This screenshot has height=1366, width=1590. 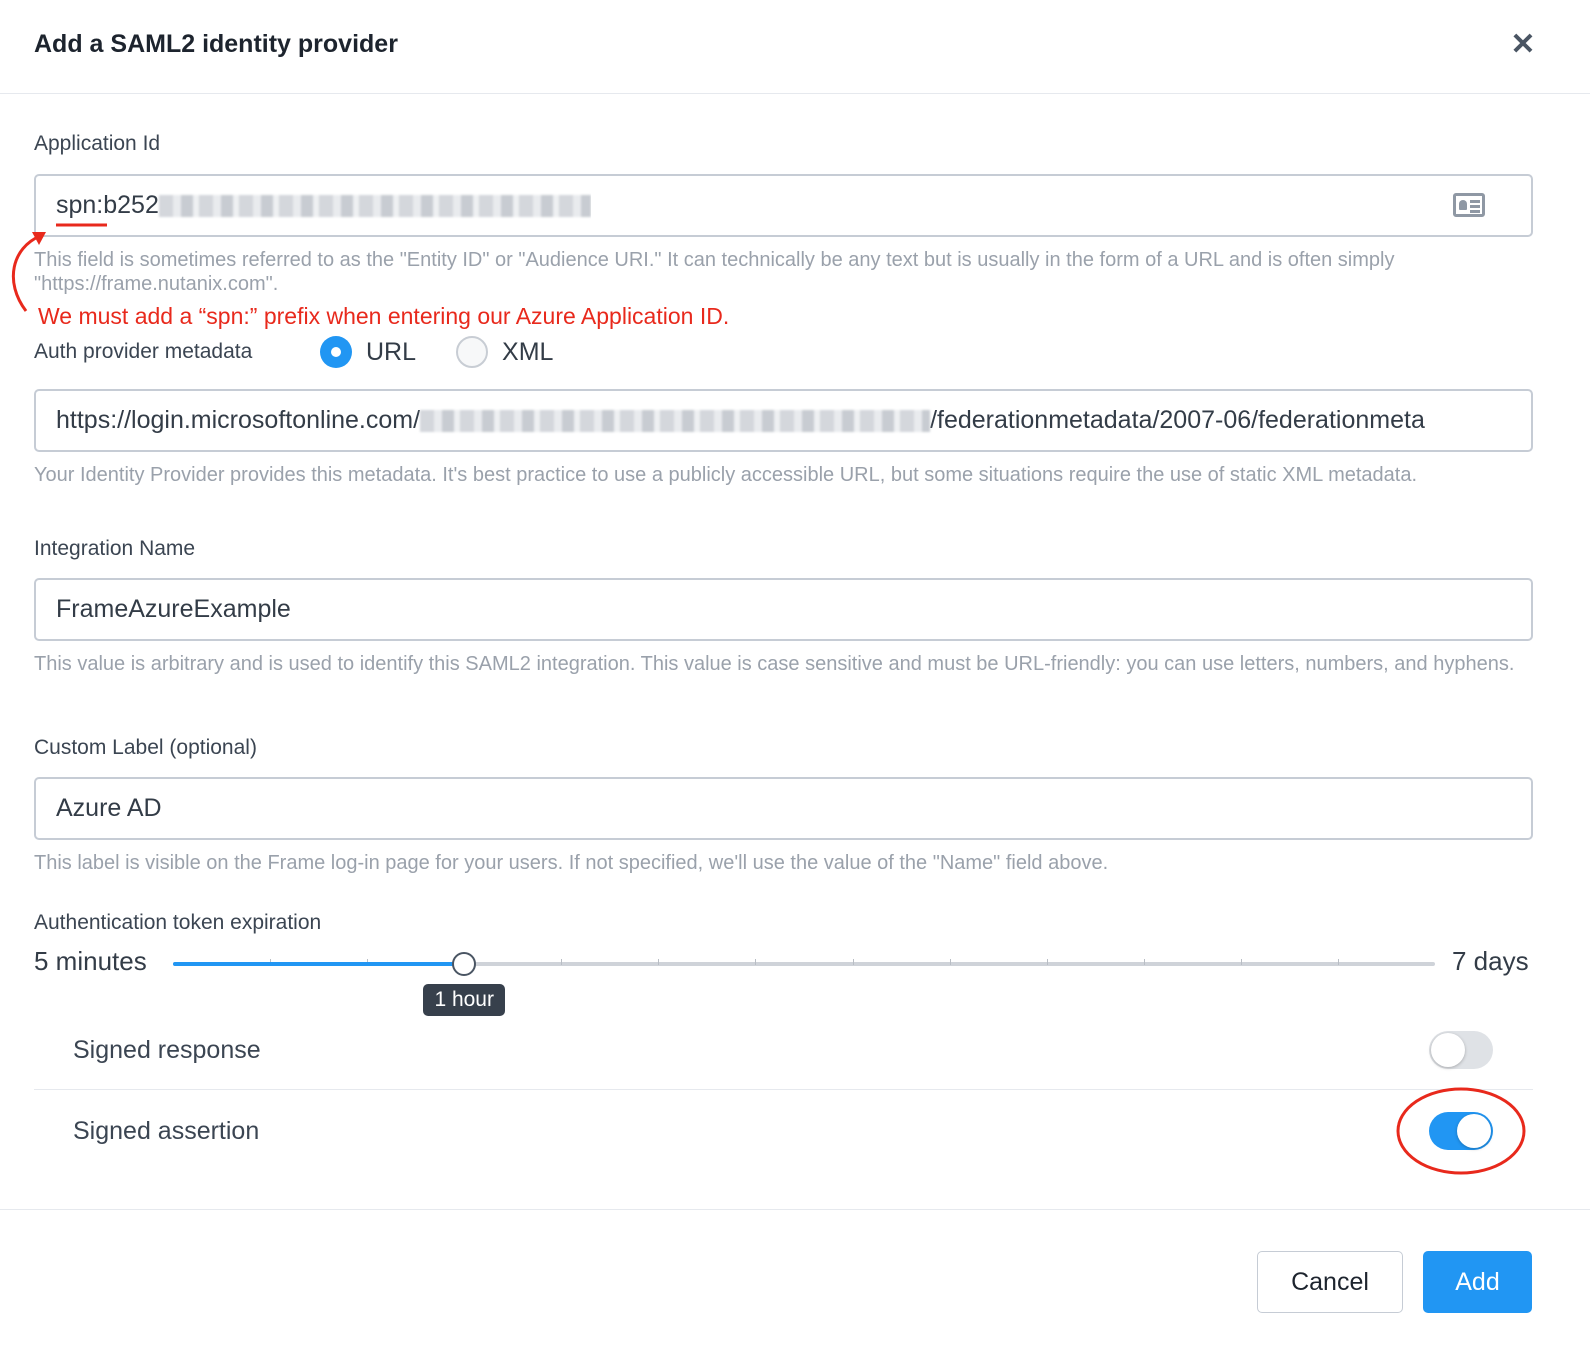 What do you see at coordinates (528, 351) in the screenshot?
I see `radio-xml-label: XML` at bounding box center [528, 351].